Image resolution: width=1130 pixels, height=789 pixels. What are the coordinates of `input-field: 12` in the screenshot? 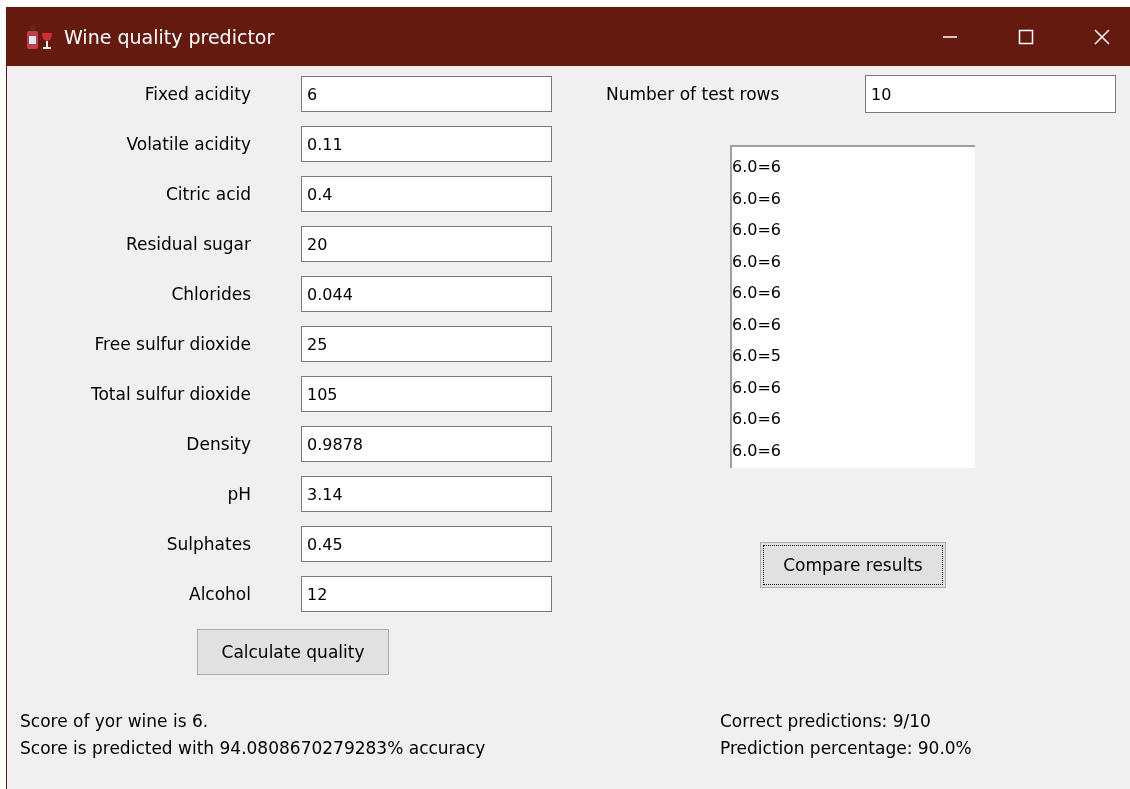 It's located at (426, 594).